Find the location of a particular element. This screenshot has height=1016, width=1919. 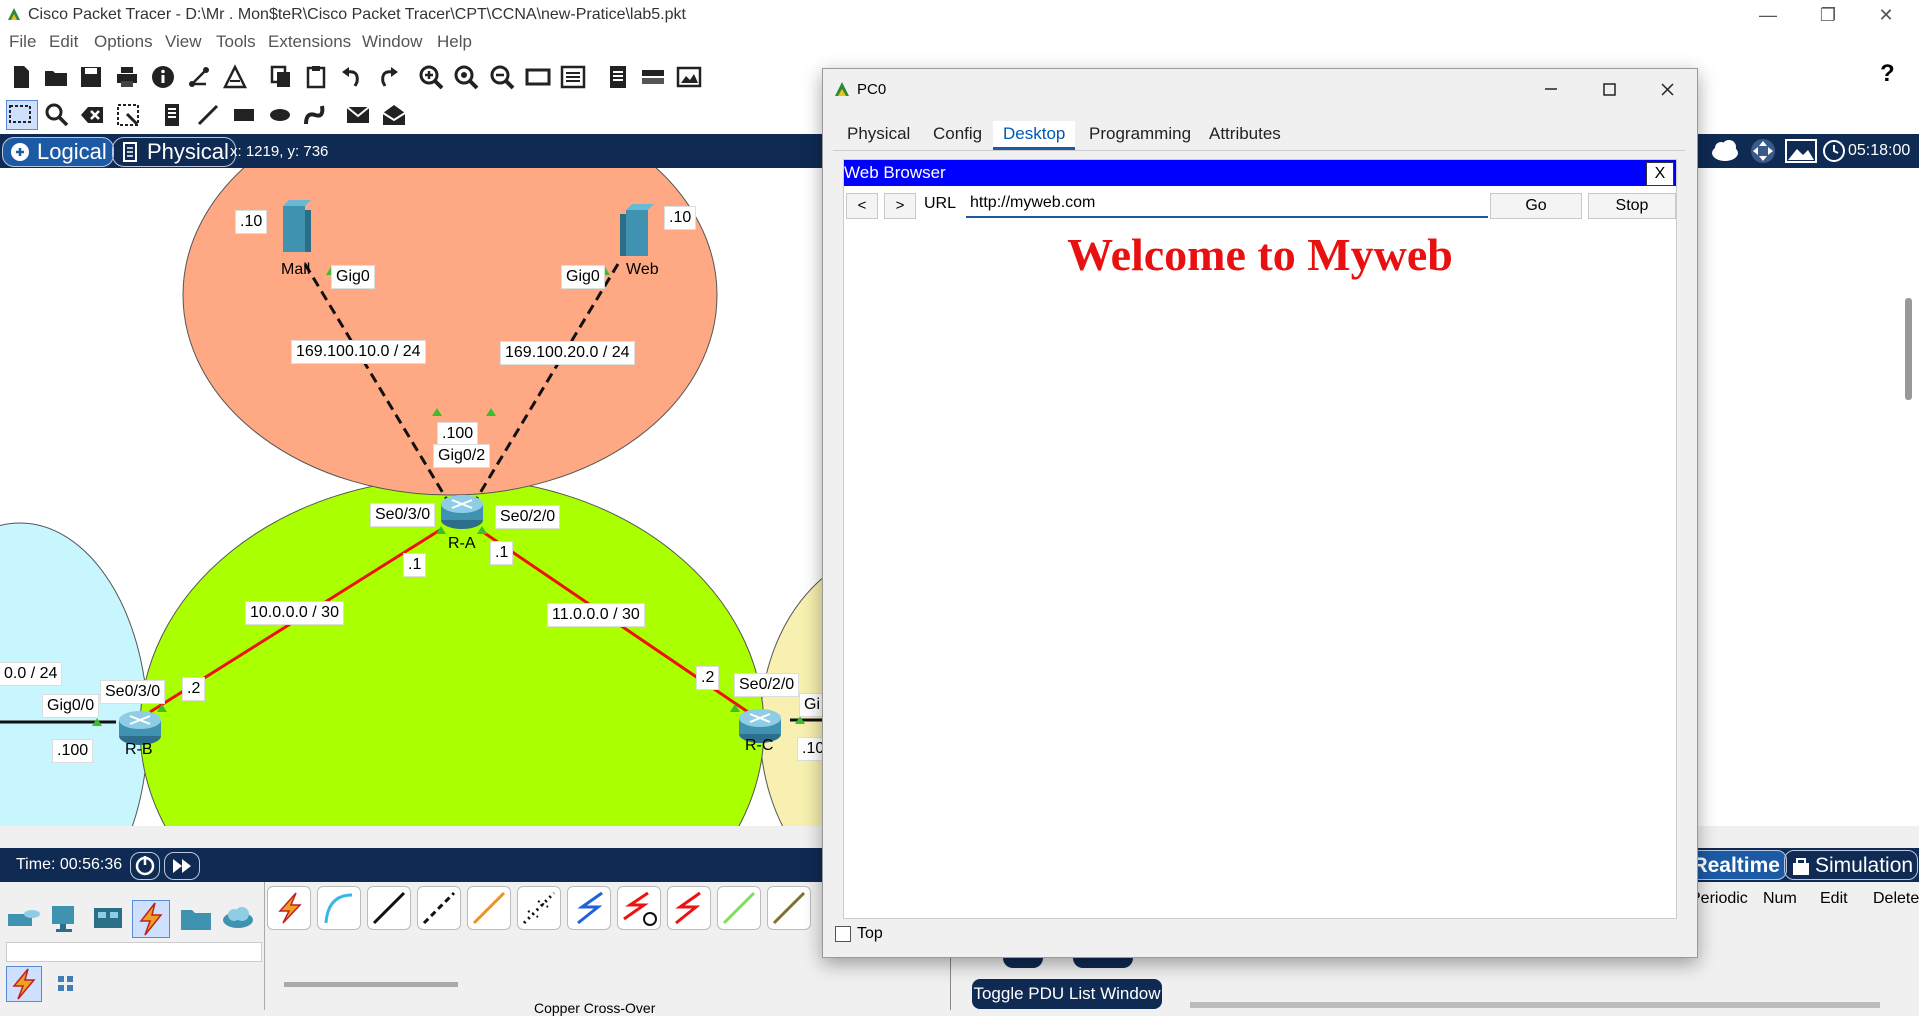

add-simple-pdu-icon is located at coordinates (358, 115).